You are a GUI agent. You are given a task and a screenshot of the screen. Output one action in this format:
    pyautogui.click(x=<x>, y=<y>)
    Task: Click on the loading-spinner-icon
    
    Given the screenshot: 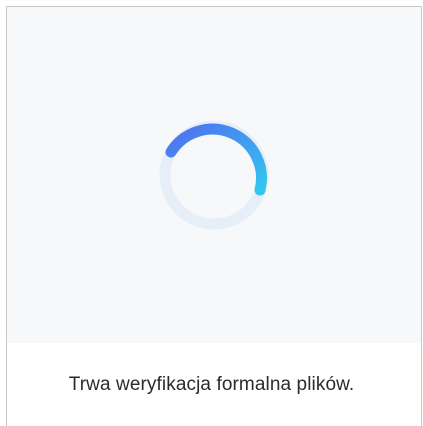 What is the action you would take?
    pyautogui.click(x=214, y=175)
    